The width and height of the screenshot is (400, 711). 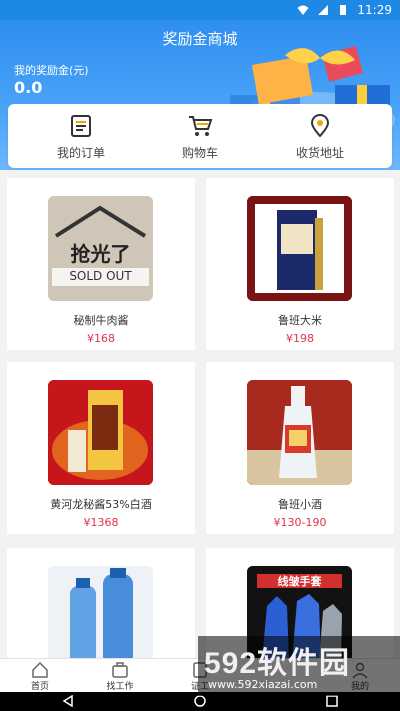 I want to click on product-price: ¥168, so click(x=101, y=338).